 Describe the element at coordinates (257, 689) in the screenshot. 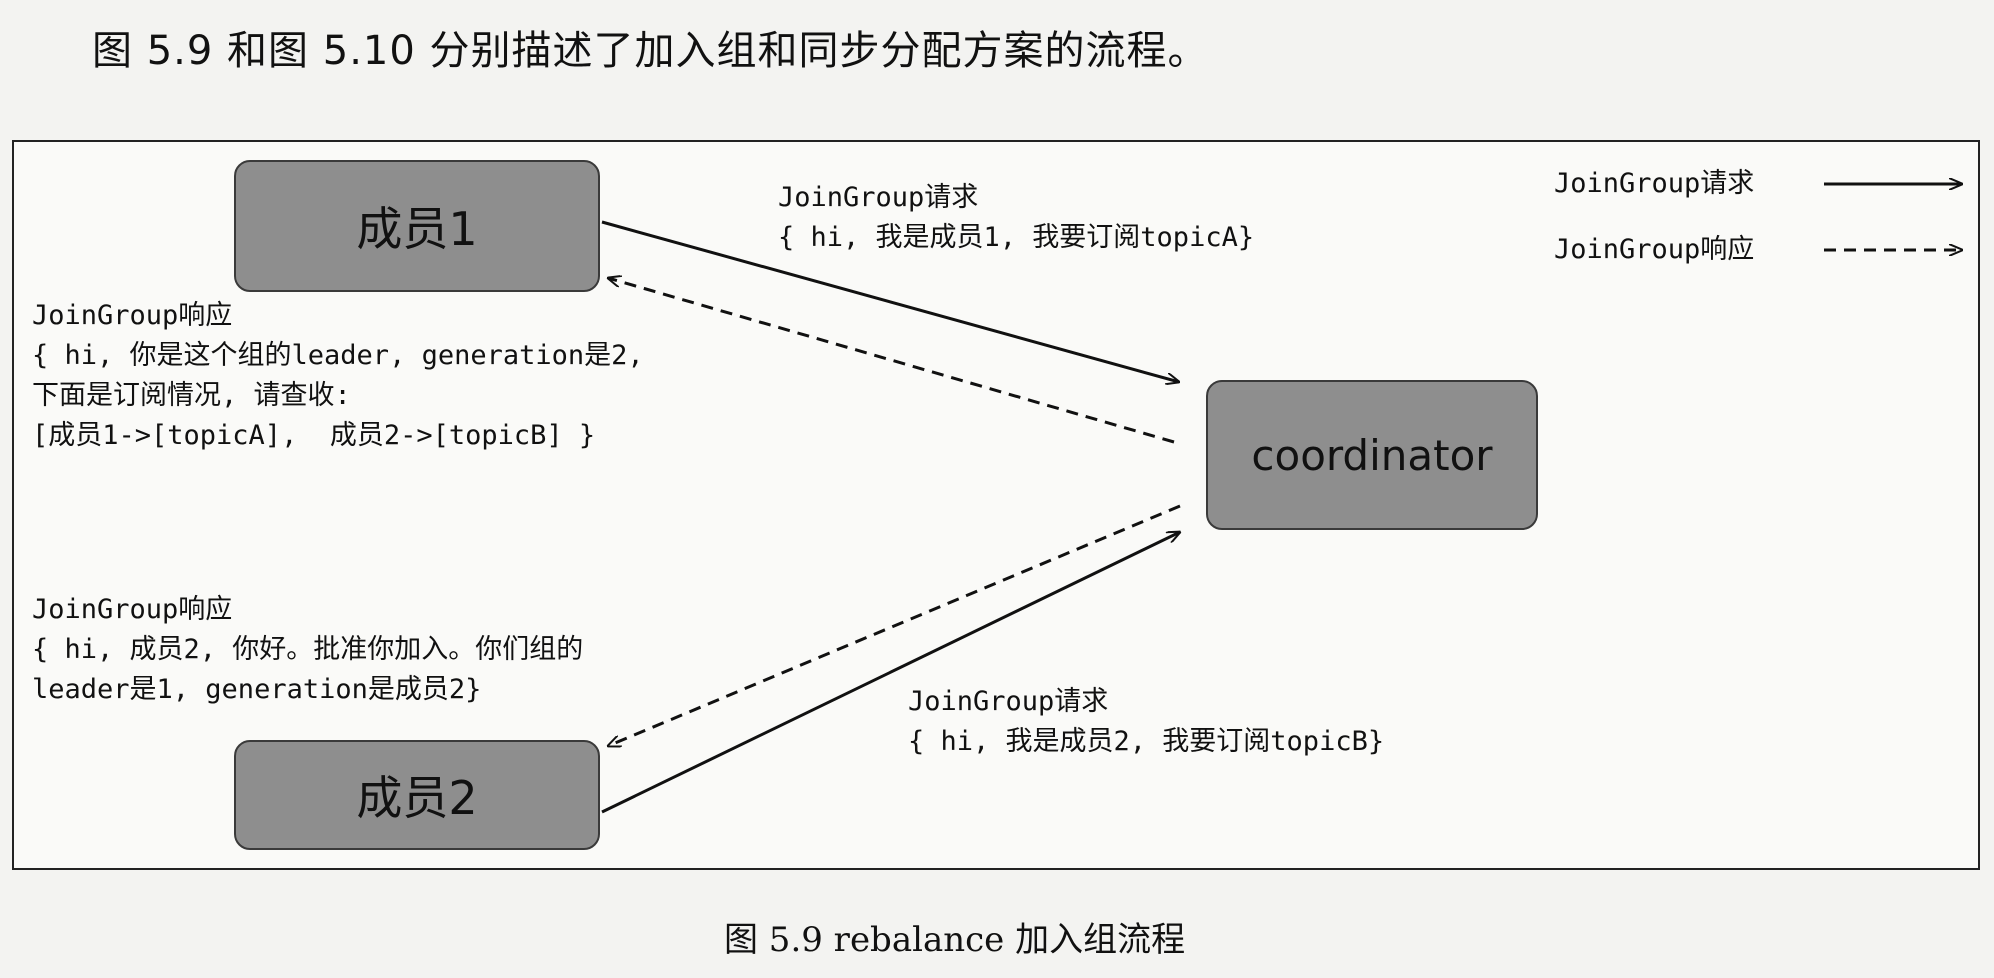

I see `response2-line2: leader是1, generation是成员2}` at that location.